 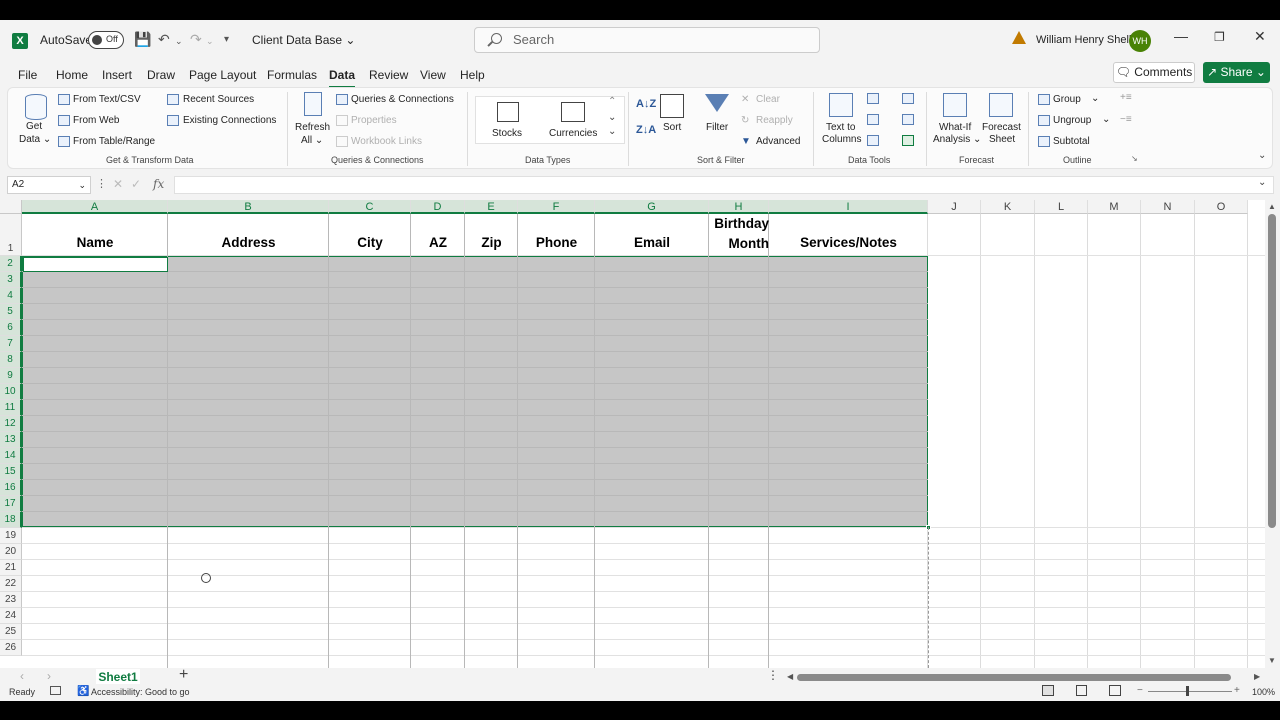 I want to click on flash-fill-icon, so click(x=873, y=98).